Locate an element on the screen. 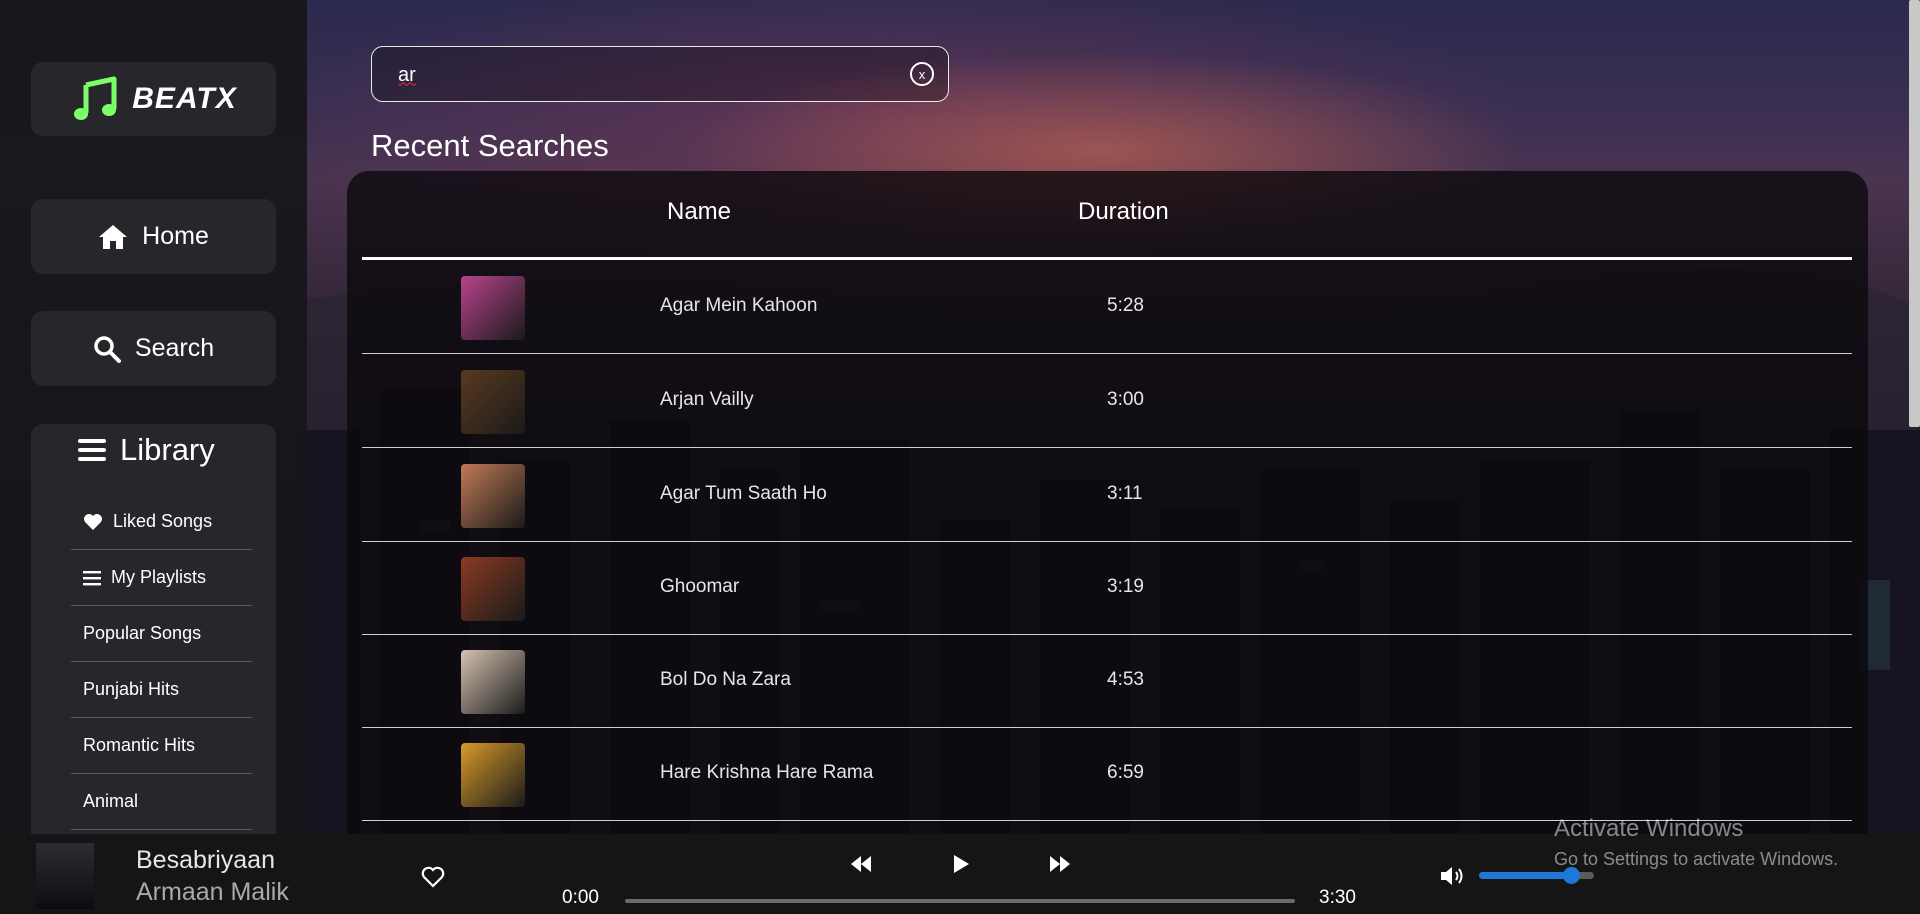 The width and height of the screenshot is (1920, 914). total-time: 3:30 is located at coordinates (1337, 897).